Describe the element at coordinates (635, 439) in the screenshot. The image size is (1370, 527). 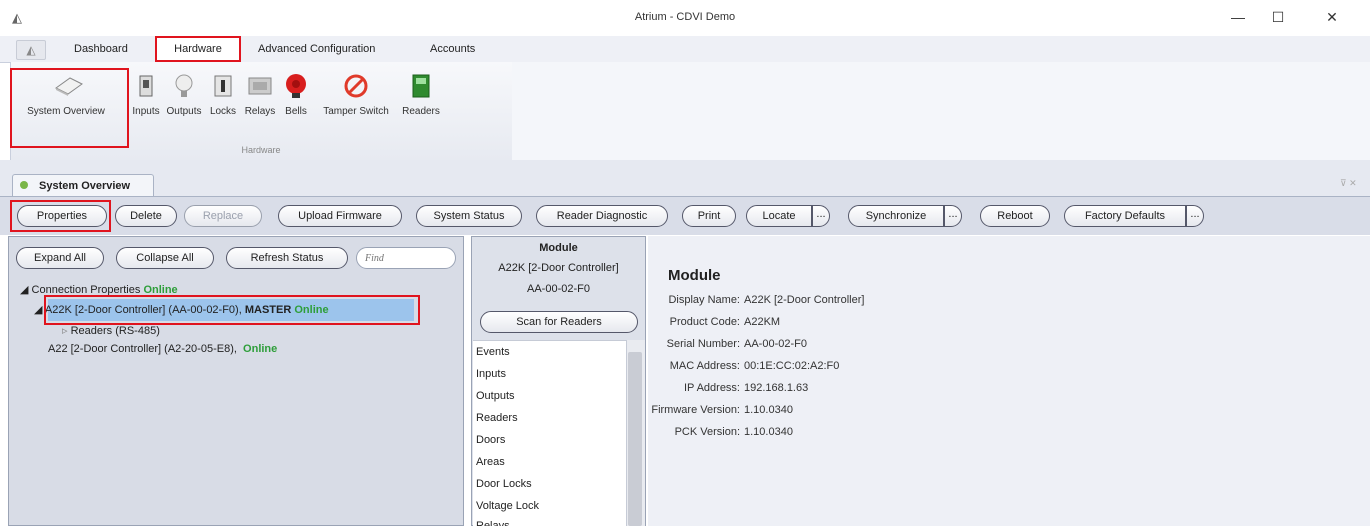
I see `scrollbar-thumb` at that location.